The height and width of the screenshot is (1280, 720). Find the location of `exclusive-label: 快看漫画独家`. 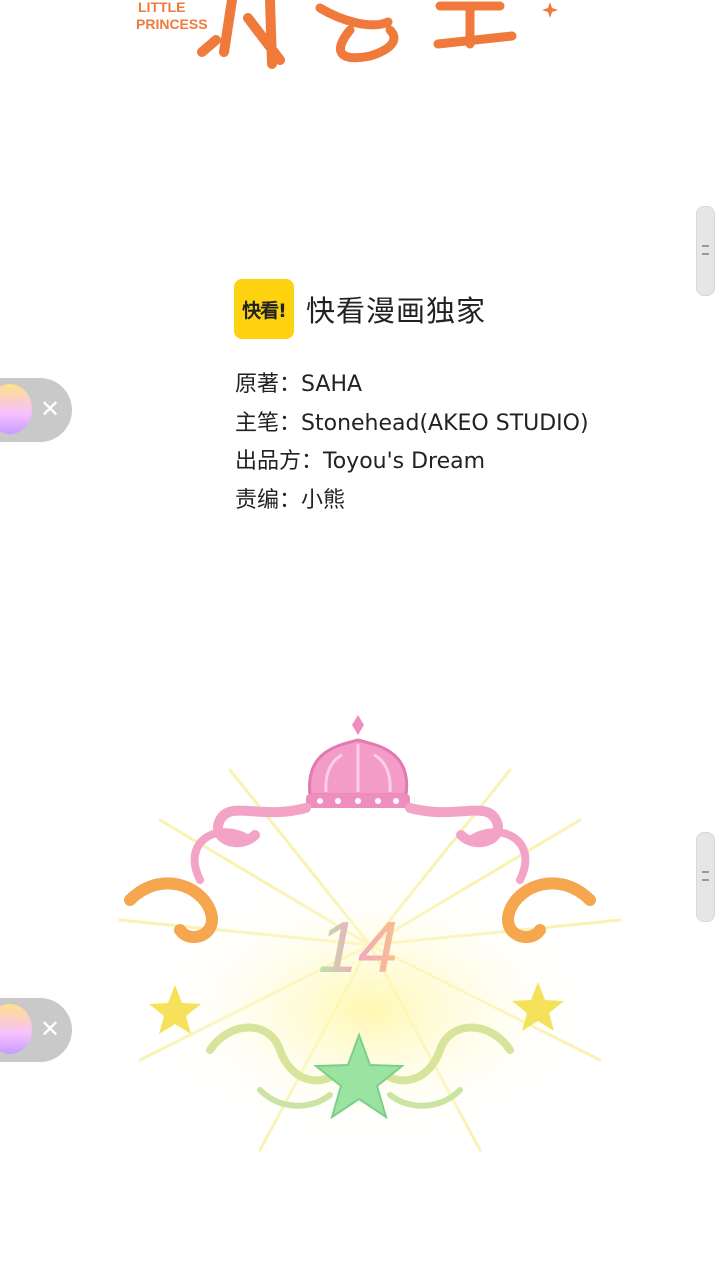

exclusive-label: 快看漫画独家 is located at coordinates (396, 311).